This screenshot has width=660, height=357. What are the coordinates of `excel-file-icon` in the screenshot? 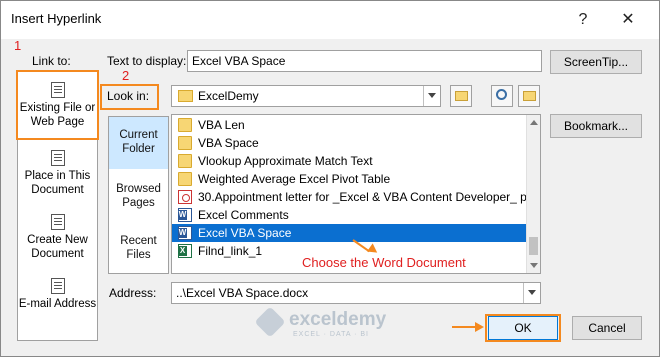 It's located at (185, 251).